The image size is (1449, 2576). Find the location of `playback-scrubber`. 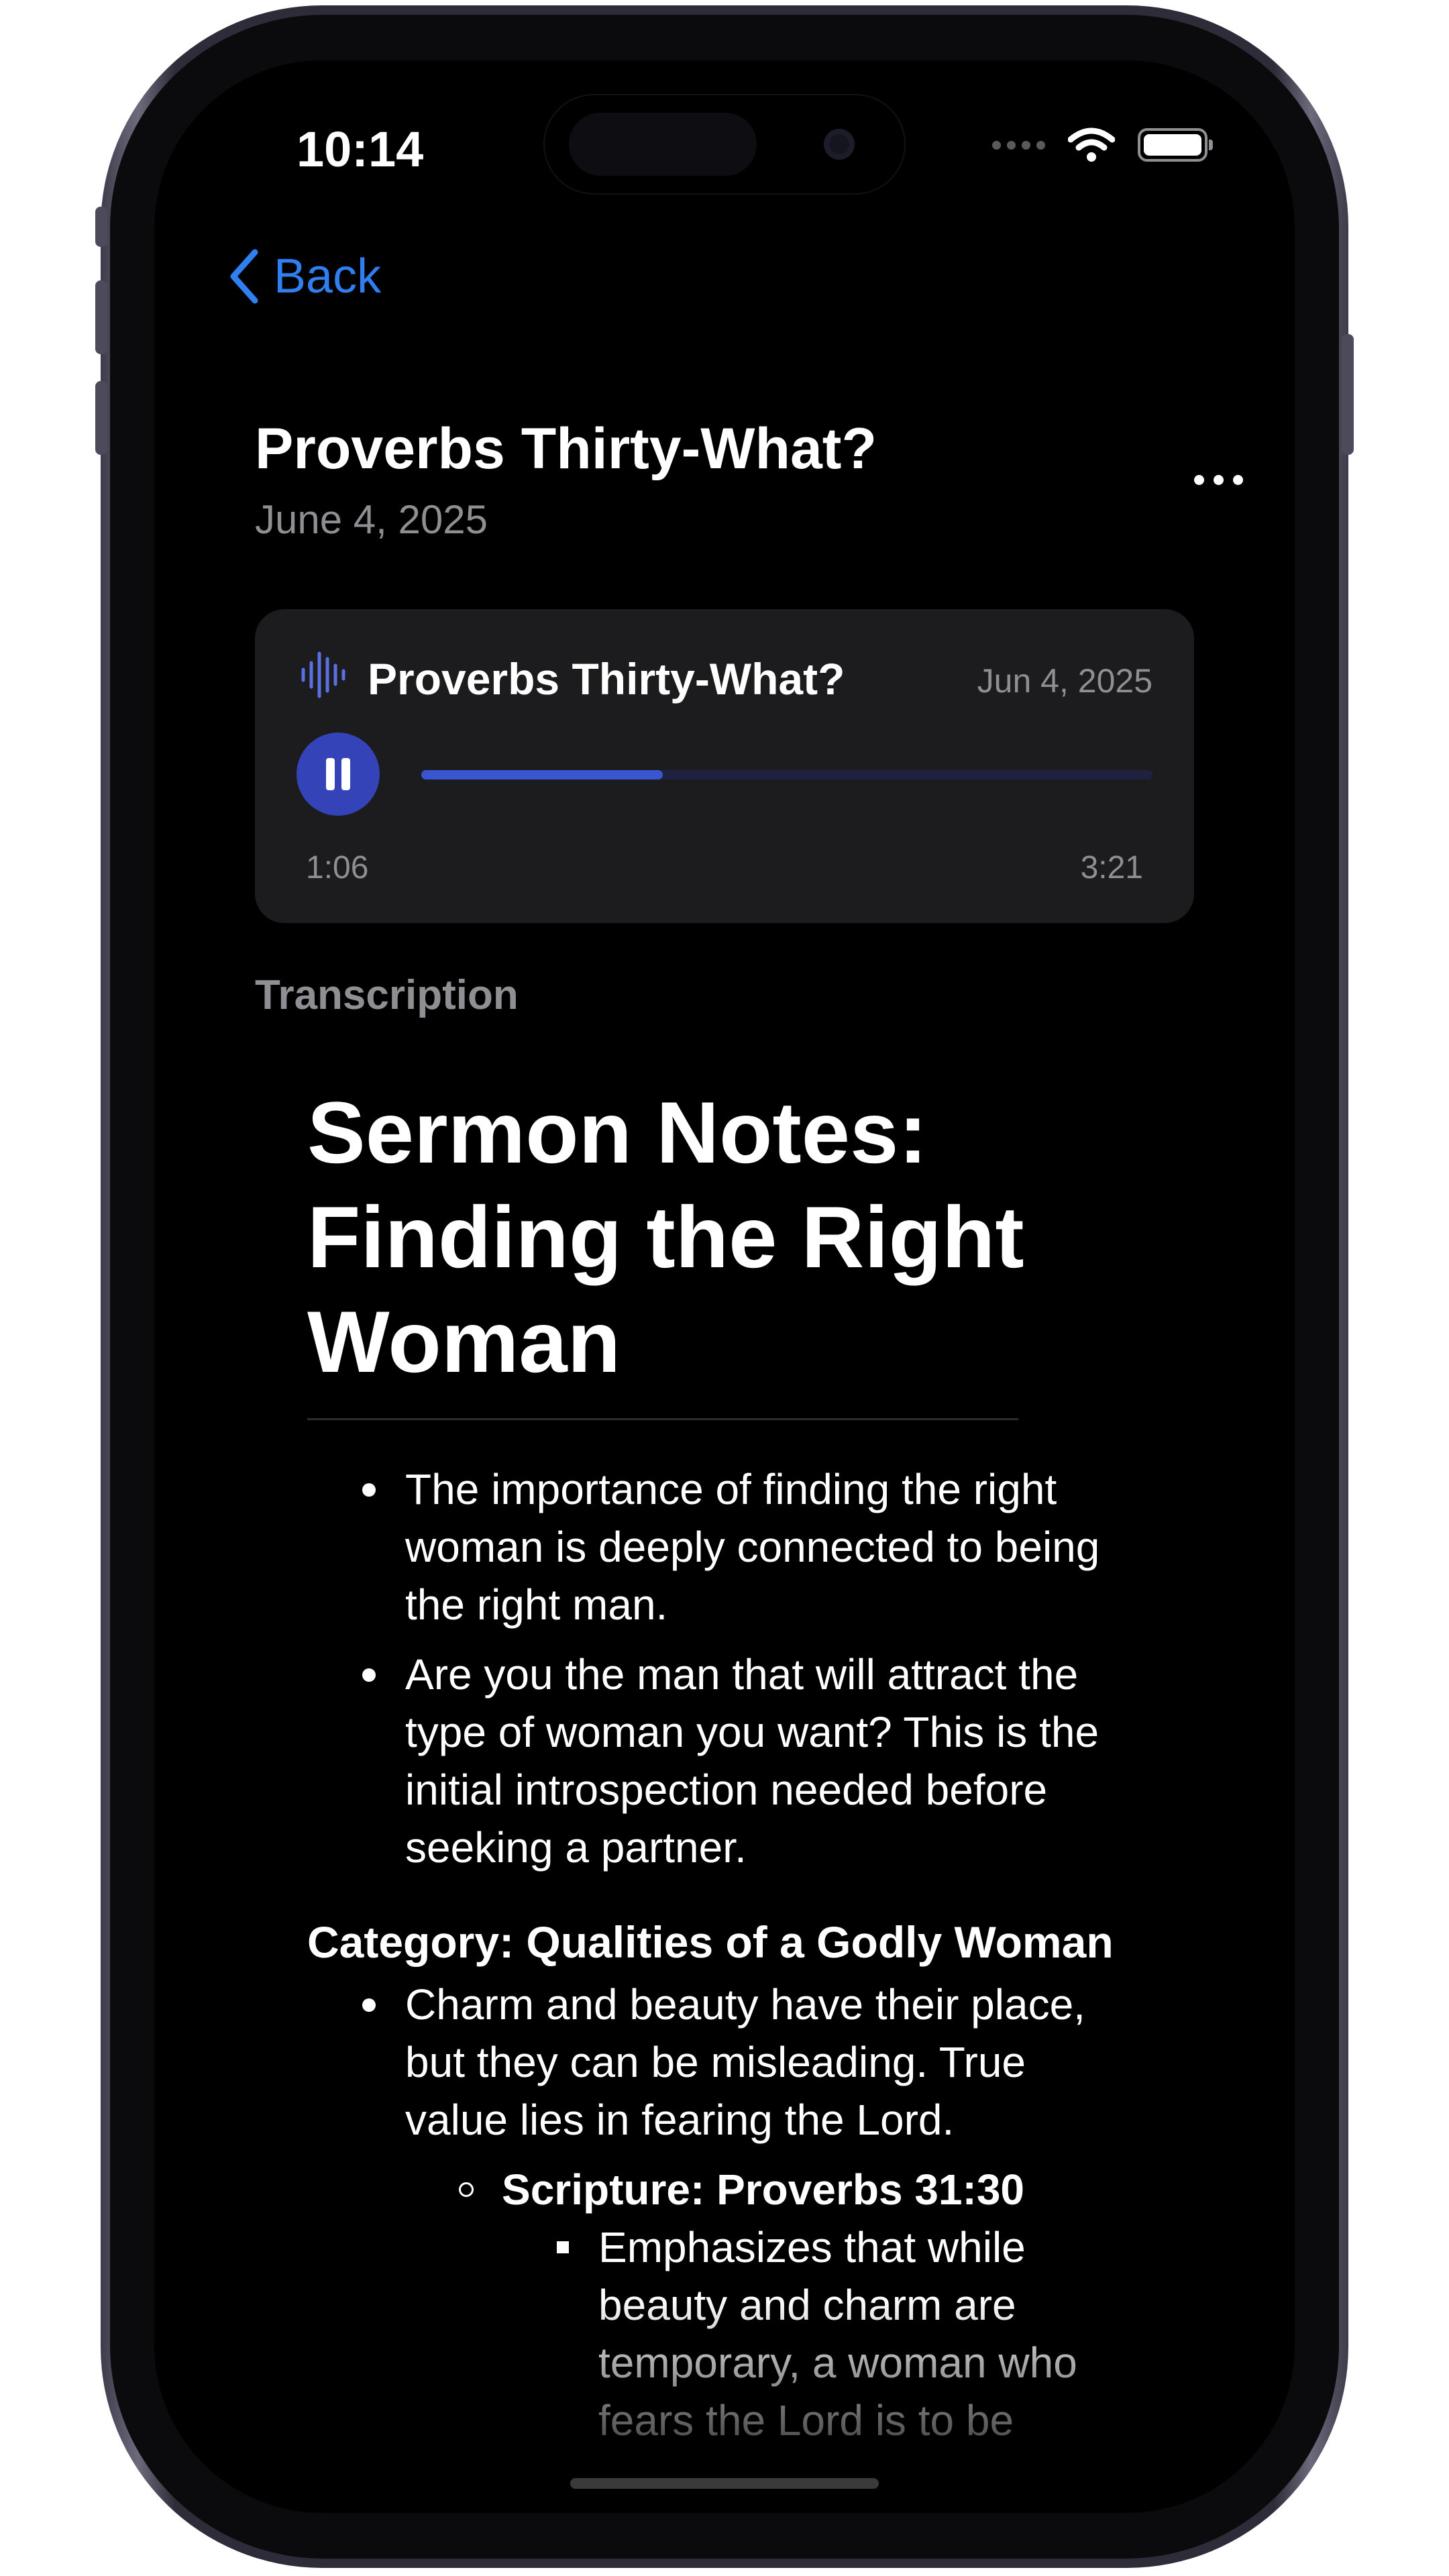

playback-scrubber is located at coordinates (786, 775).